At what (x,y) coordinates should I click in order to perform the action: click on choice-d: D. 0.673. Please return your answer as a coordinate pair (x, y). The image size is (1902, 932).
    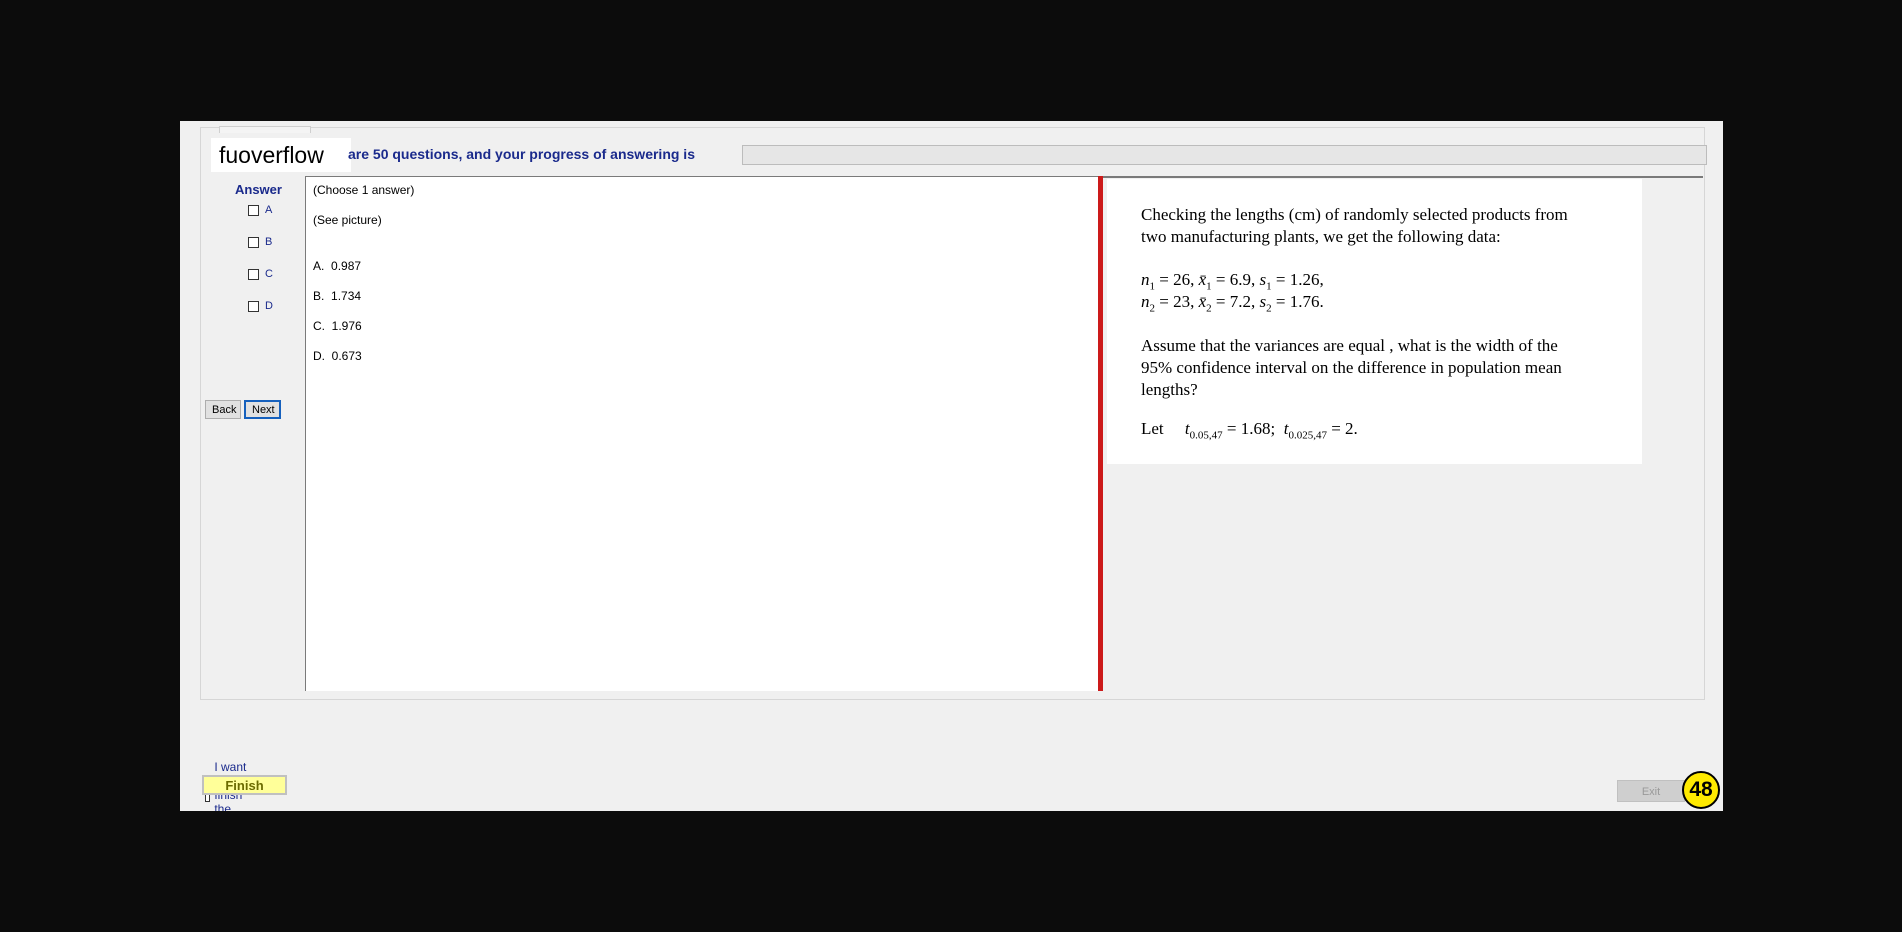
    Looking at the image, I should click on (337, 356).